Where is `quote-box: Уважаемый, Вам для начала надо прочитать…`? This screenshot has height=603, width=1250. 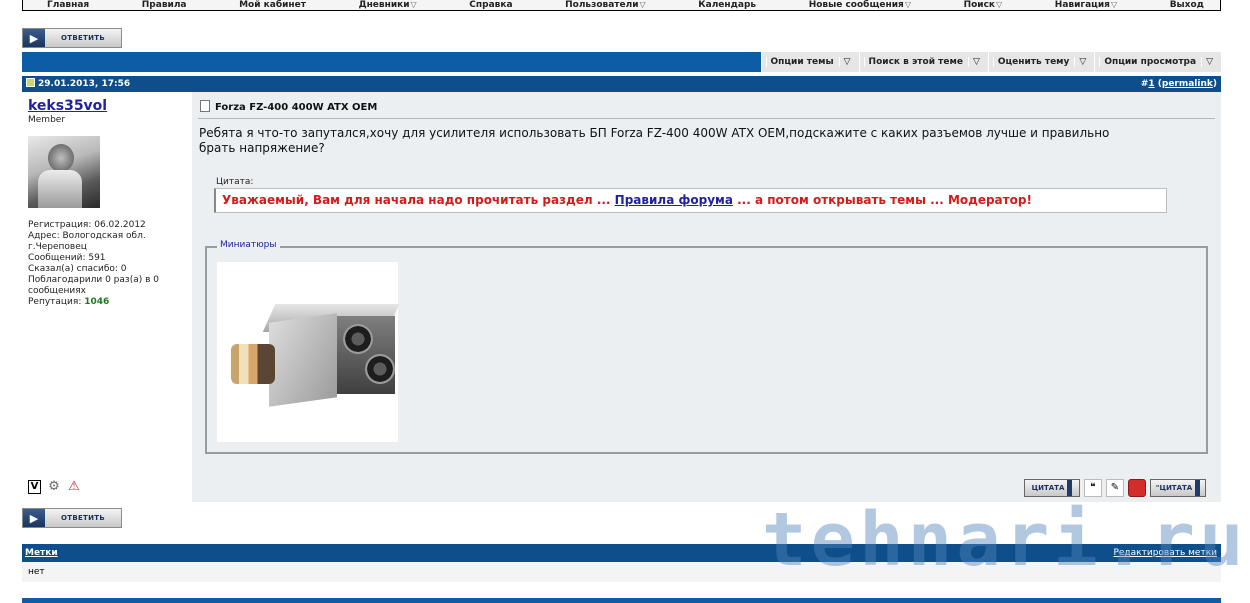 quote-box: Уважаемый, Вам для начала надо прочитать… is located at coordinates (690, 200).